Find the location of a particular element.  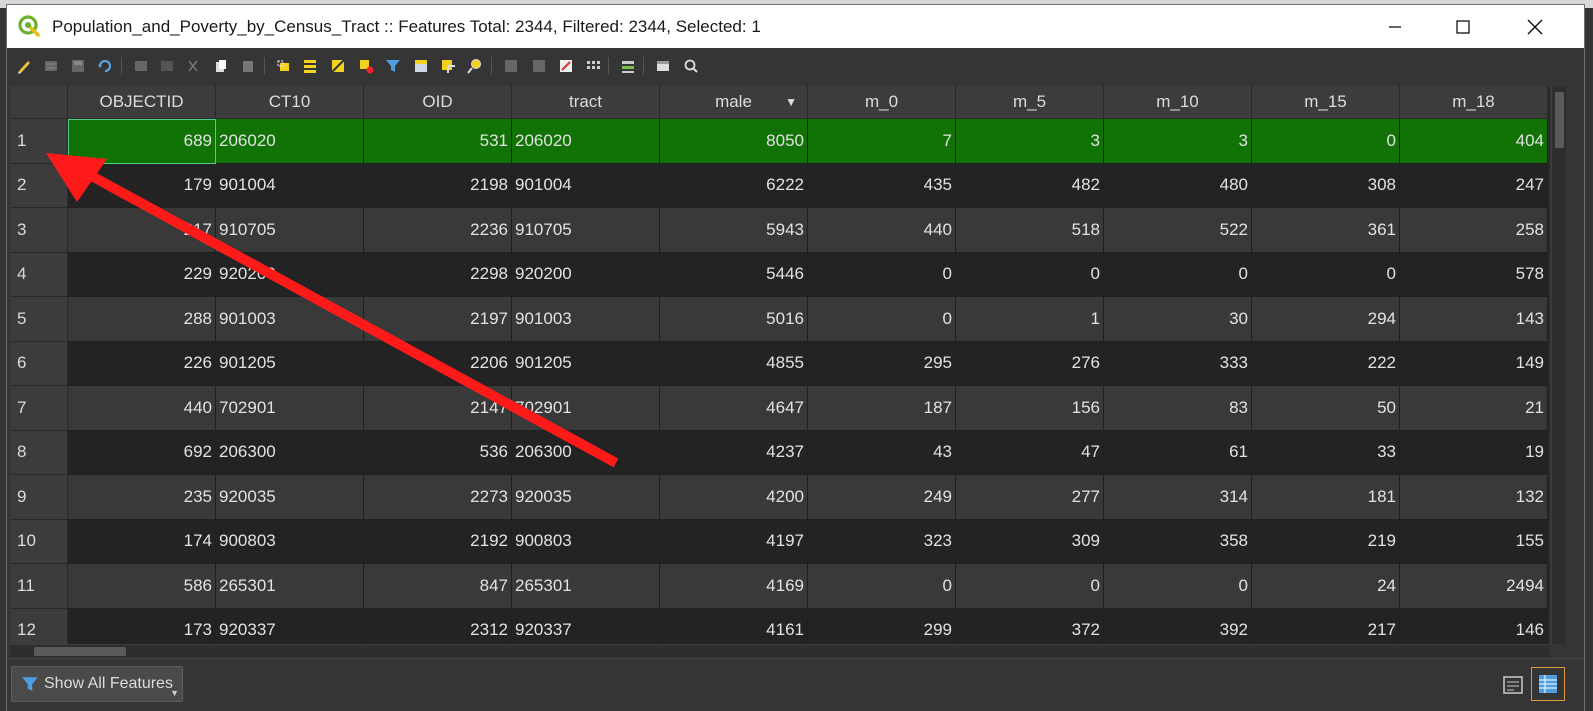

reload-icon is located at coordinates (105, 66).